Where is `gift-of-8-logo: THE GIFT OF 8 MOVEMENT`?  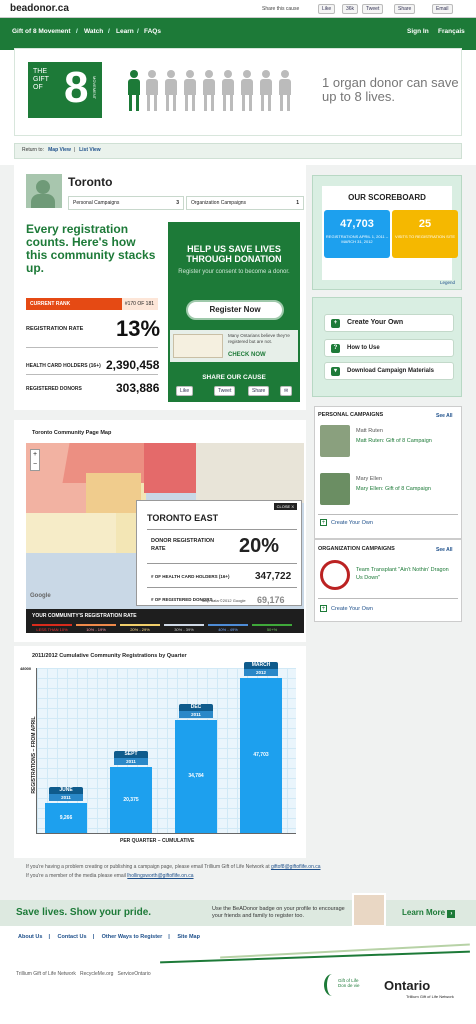
gift-of-8-logo: THE GIFT OF 8 MOVEMENT is located at coordinates (65, 90).